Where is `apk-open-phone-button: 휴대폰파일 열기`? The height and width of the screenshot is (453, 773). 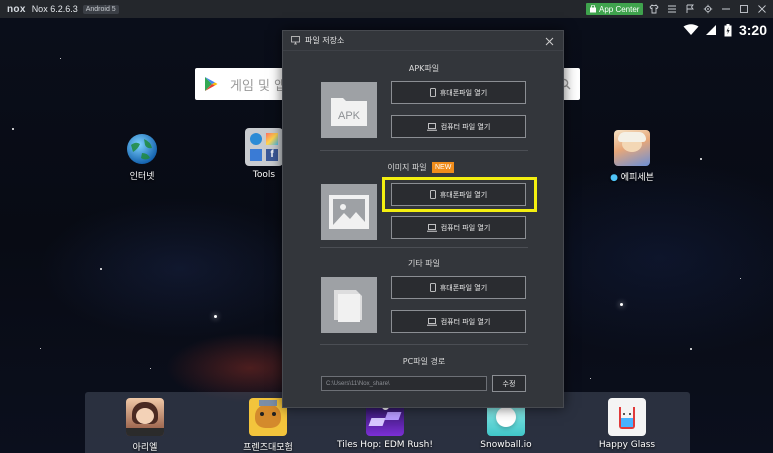 apk-open-phone-button: 휴대폰파일 열기 is located at coordinates (458, 92).